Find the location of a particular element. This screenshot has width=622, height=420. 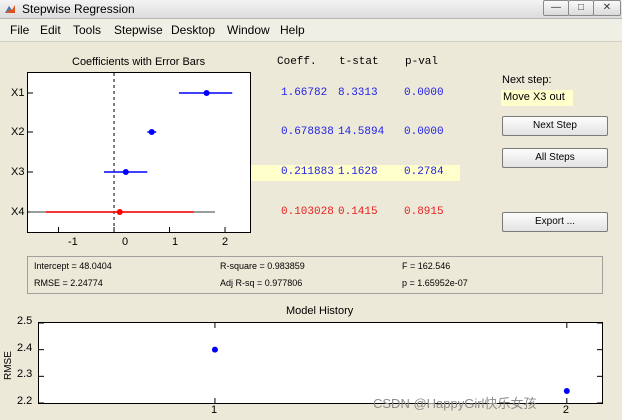

coef-plot-canvas is located at coordinates (130, 152).